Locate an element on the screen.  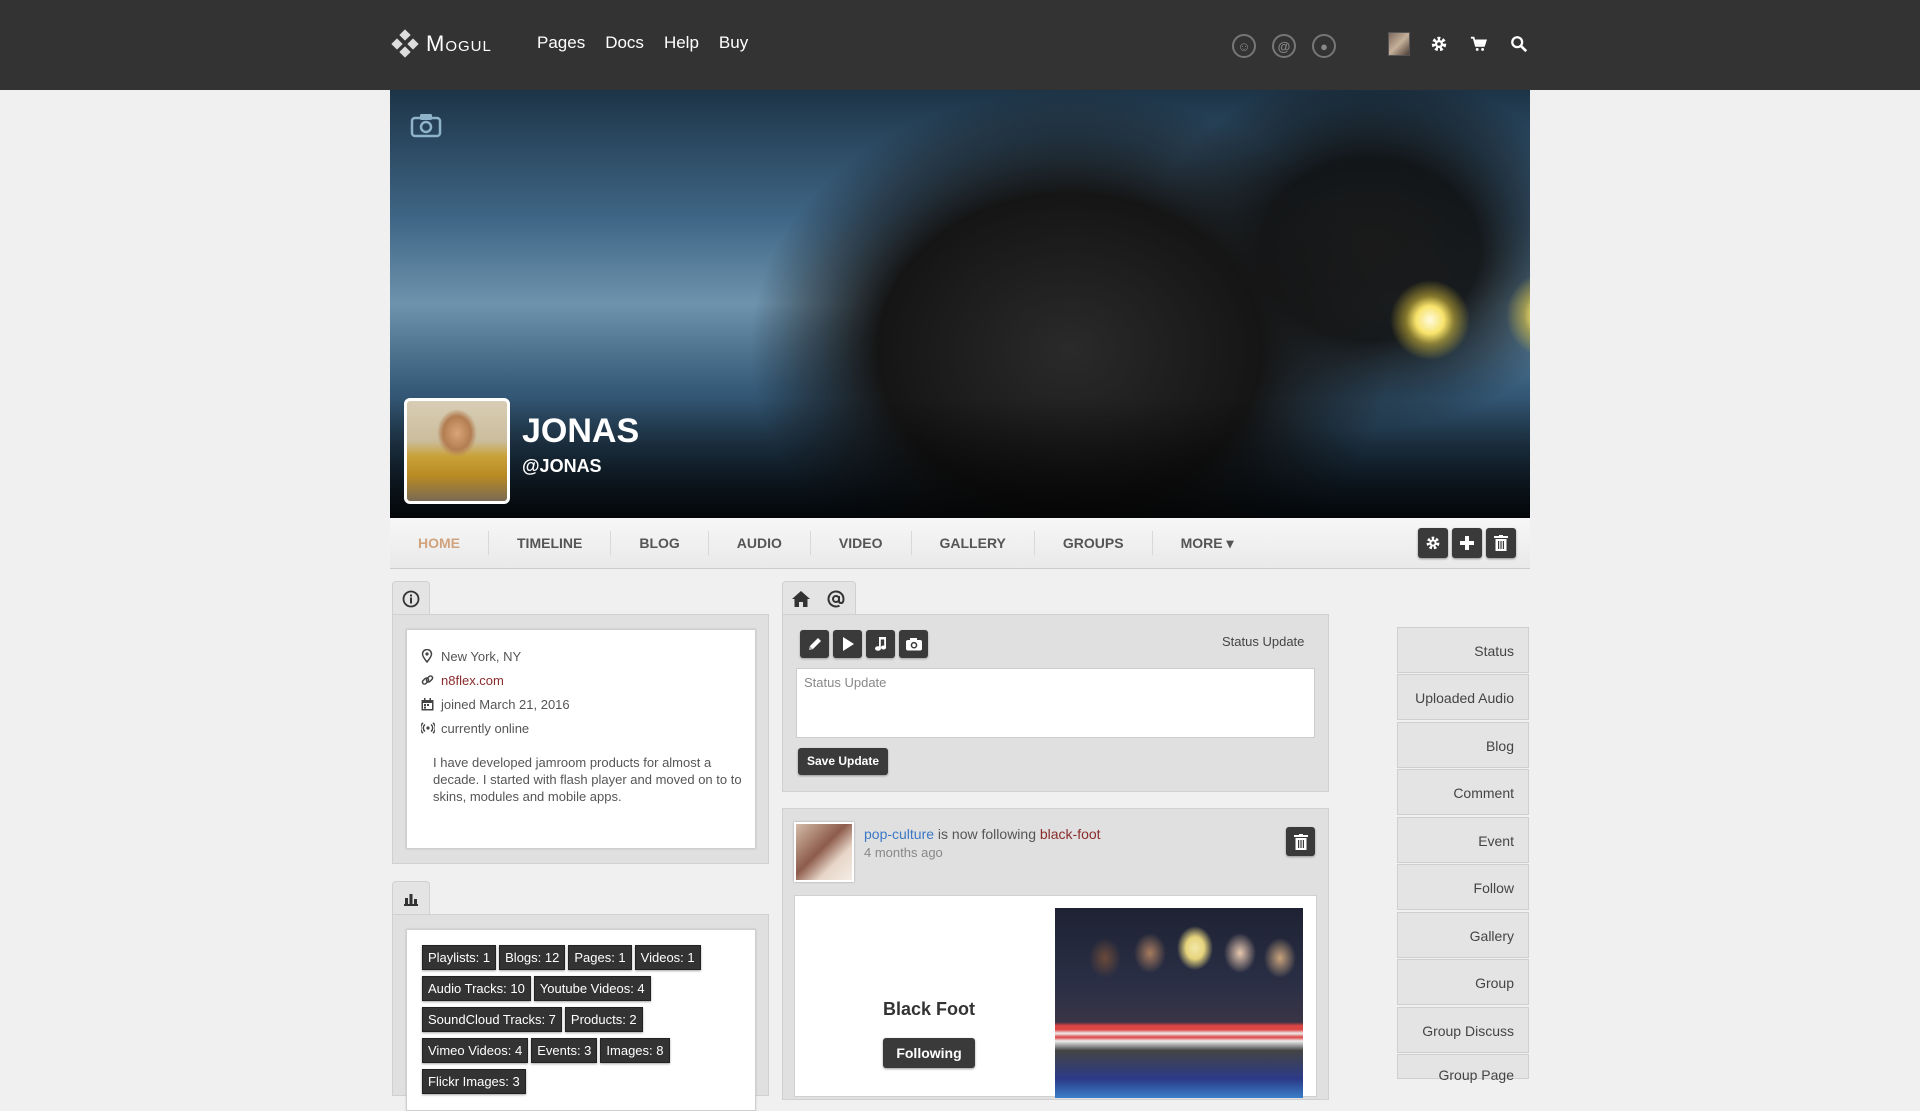
video-button is located at coordinates (847, 644).